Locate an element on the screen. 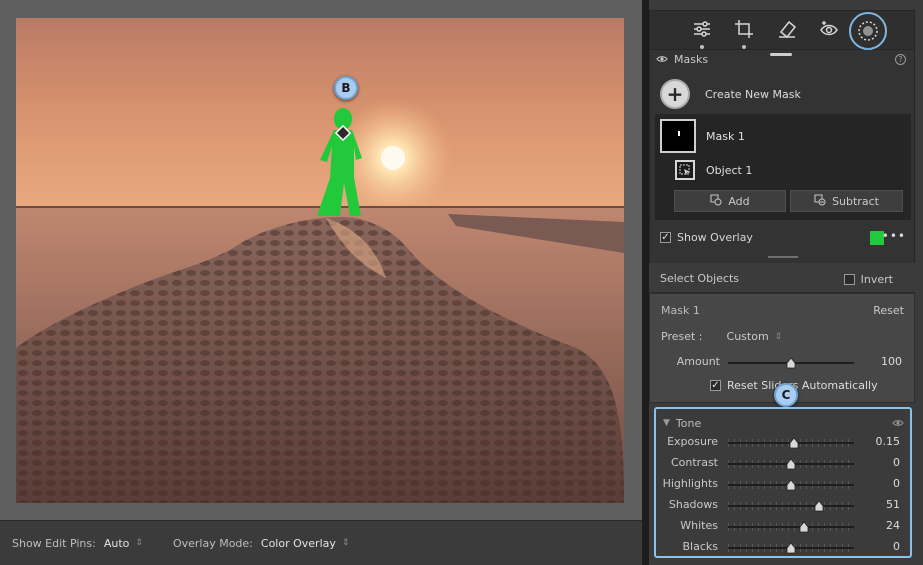 The height and width of the screenshot is (565, 923). select-objects-label: Select Objects is located at coordinates (699, 278).